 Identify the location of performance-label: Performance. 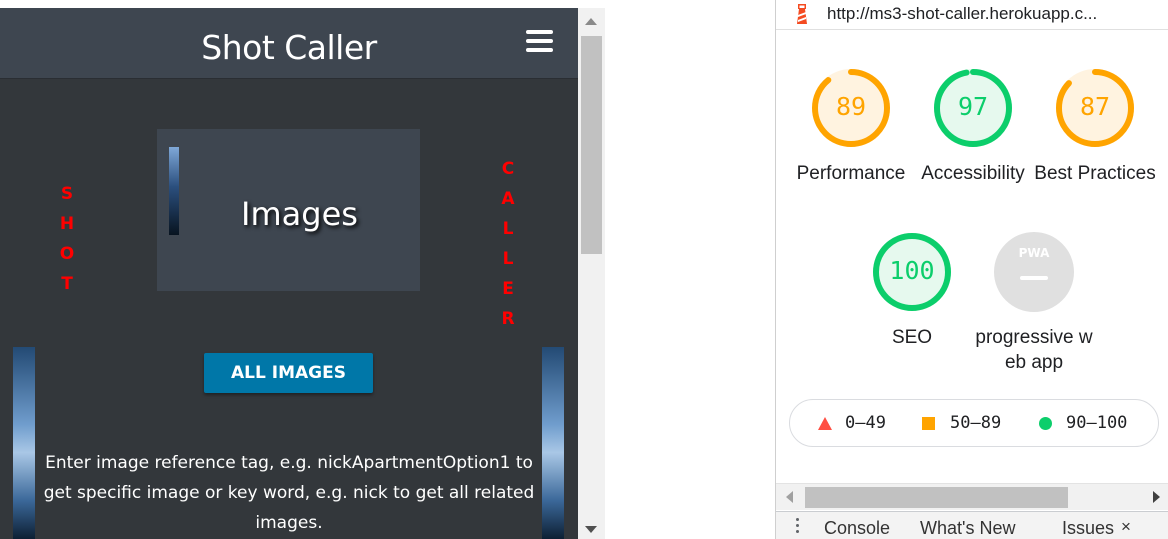
(851, 173).